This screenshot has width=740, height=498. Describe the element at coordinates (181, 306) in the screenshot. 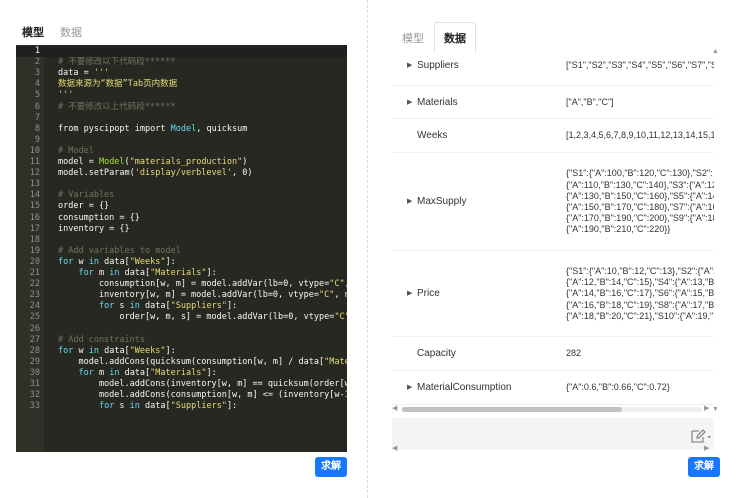

I see `code-line: 24 for s in data["Suppliers"]:` at that location.